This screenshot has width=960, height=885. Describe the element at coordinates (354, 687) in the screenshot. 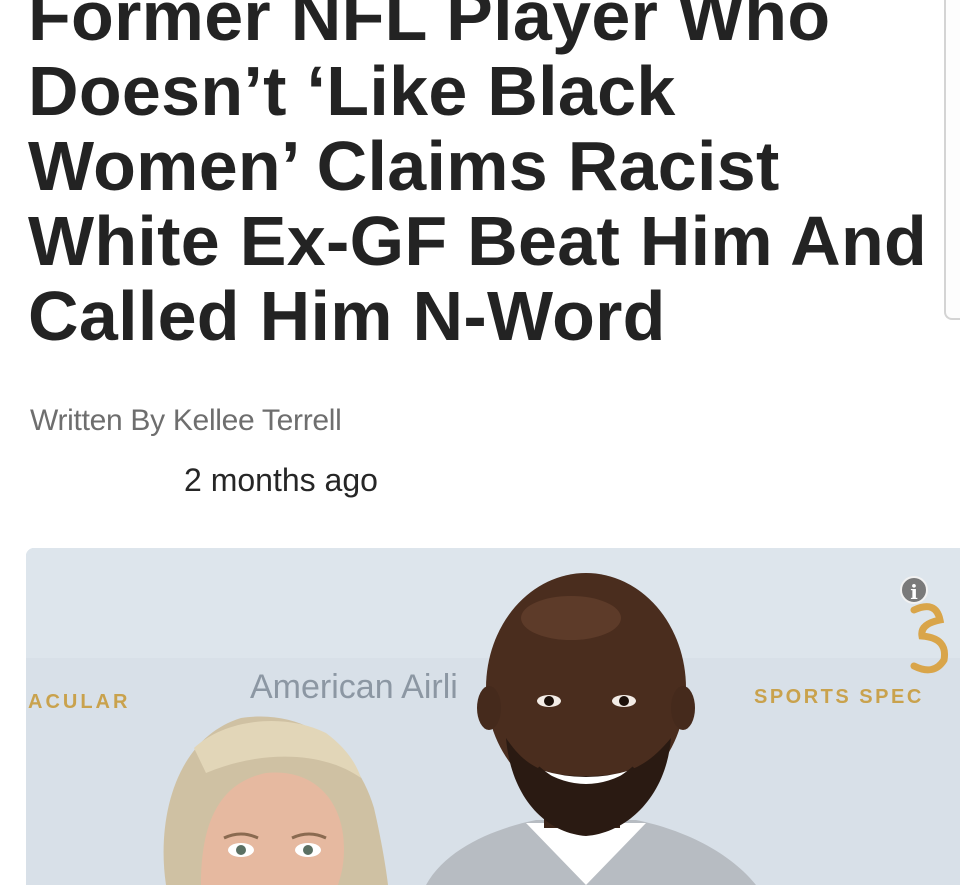

I see `backdrop-text-center: American Airli` at that location.